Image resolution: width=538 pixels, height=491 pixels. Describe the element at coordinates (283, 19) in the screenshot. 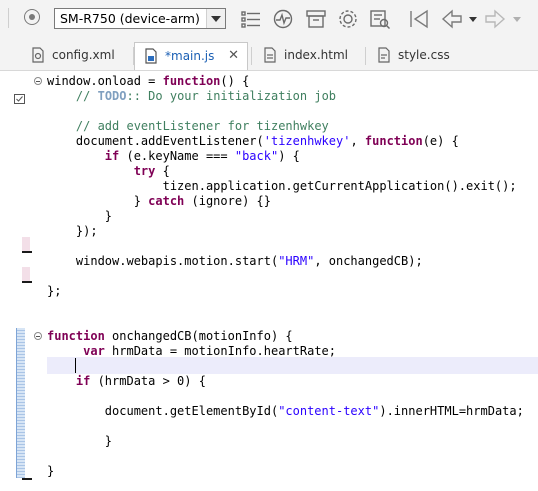

I see `monitor-icon` at that location.